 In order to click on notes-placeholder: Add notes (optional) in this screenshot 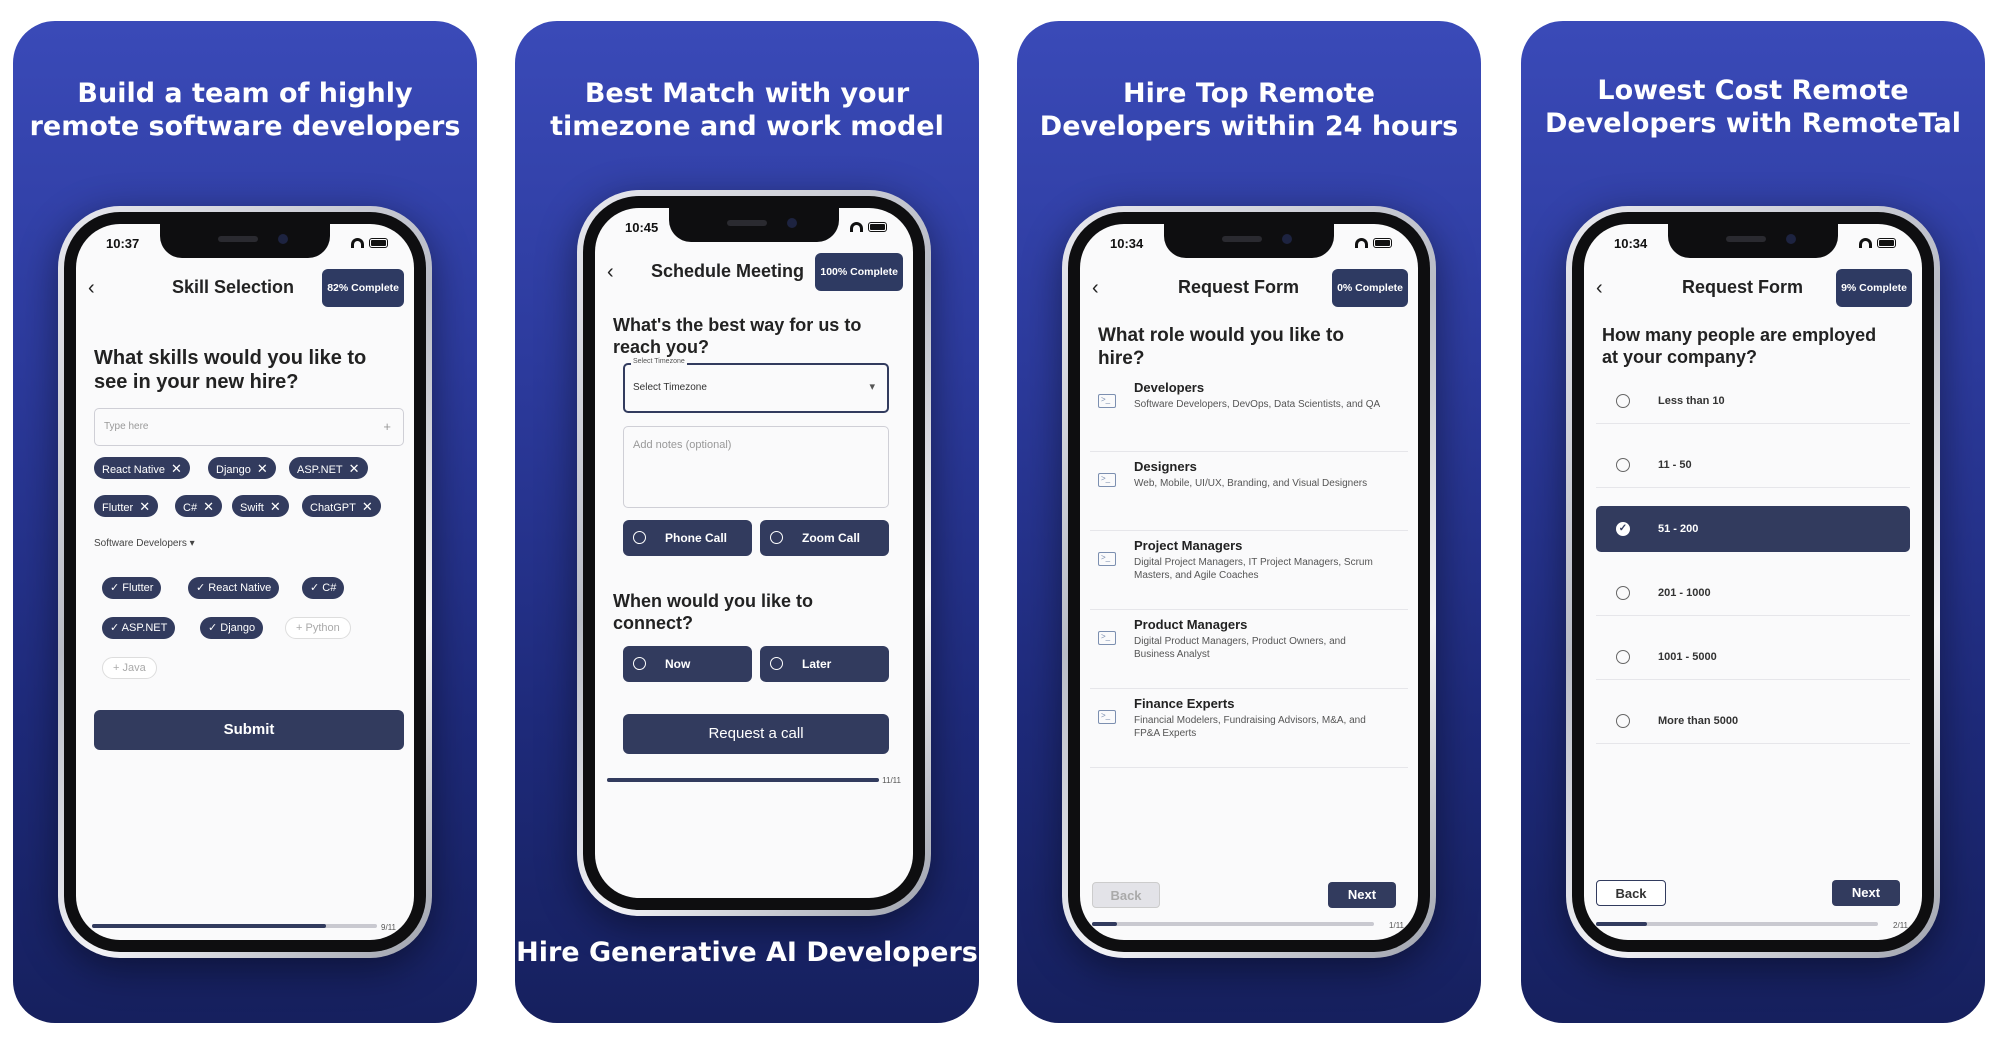, I will do `click(682, 445)`.